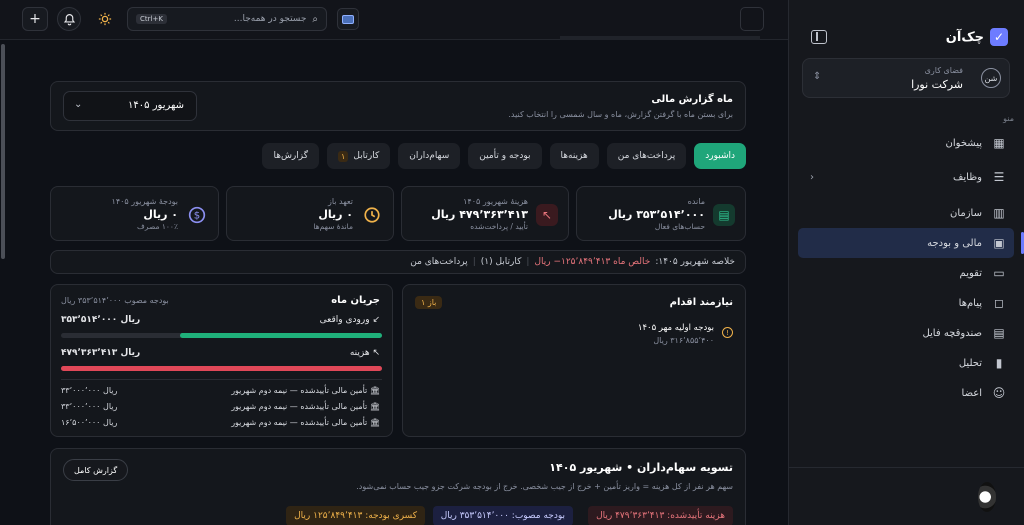 This screenshot has width=1024, height=525. I want to click on tab-reports: گزارش‌ها, so click(291, 156).